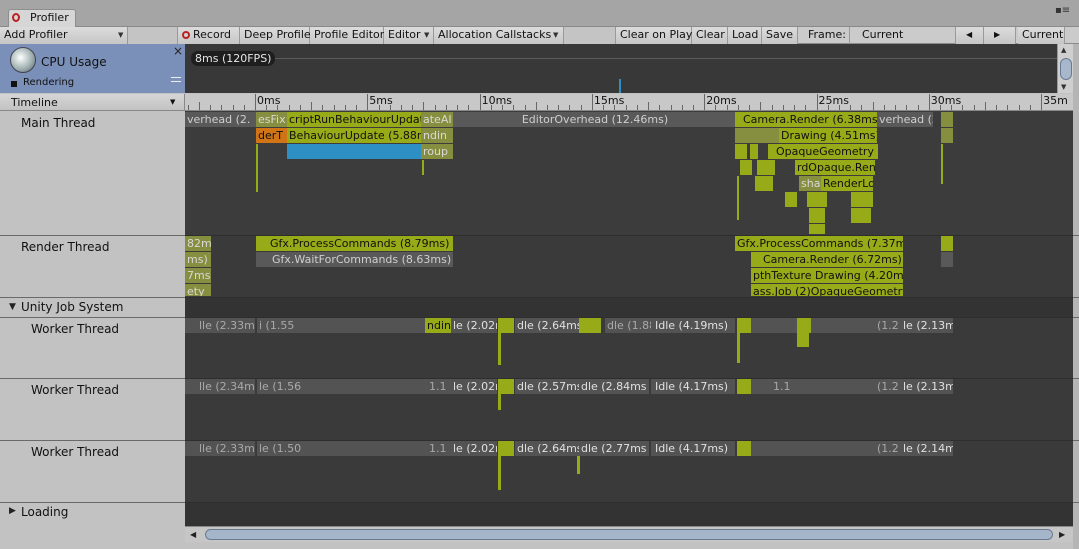  What do you see at coordinates (594, 119) in the screenshot?
I see `marker: EditorOverhead (12.46ms)` at bounding box center [594, 119].